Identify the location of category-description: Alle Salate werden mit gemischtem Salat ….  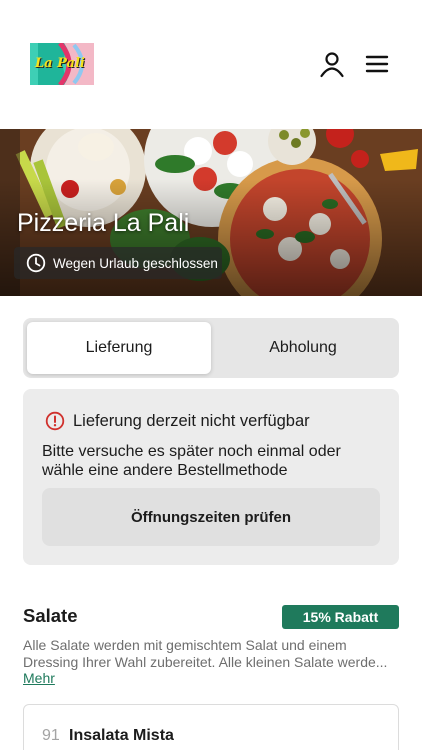
(209, 654).